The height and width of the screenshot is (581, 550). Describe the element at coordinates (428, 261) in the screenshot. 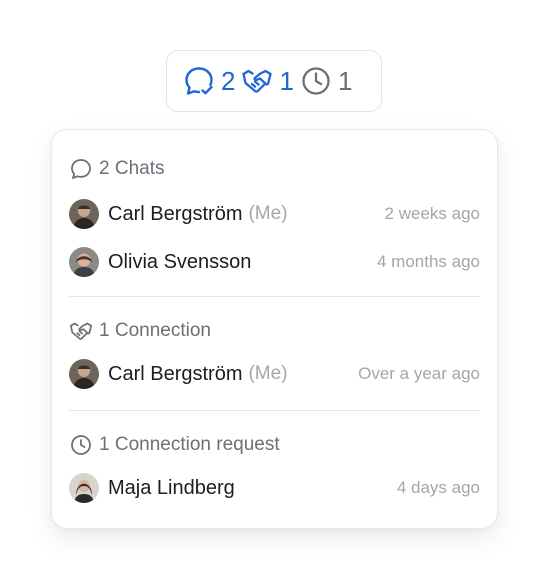

I see `timestamp: 4 months ago` at that location.